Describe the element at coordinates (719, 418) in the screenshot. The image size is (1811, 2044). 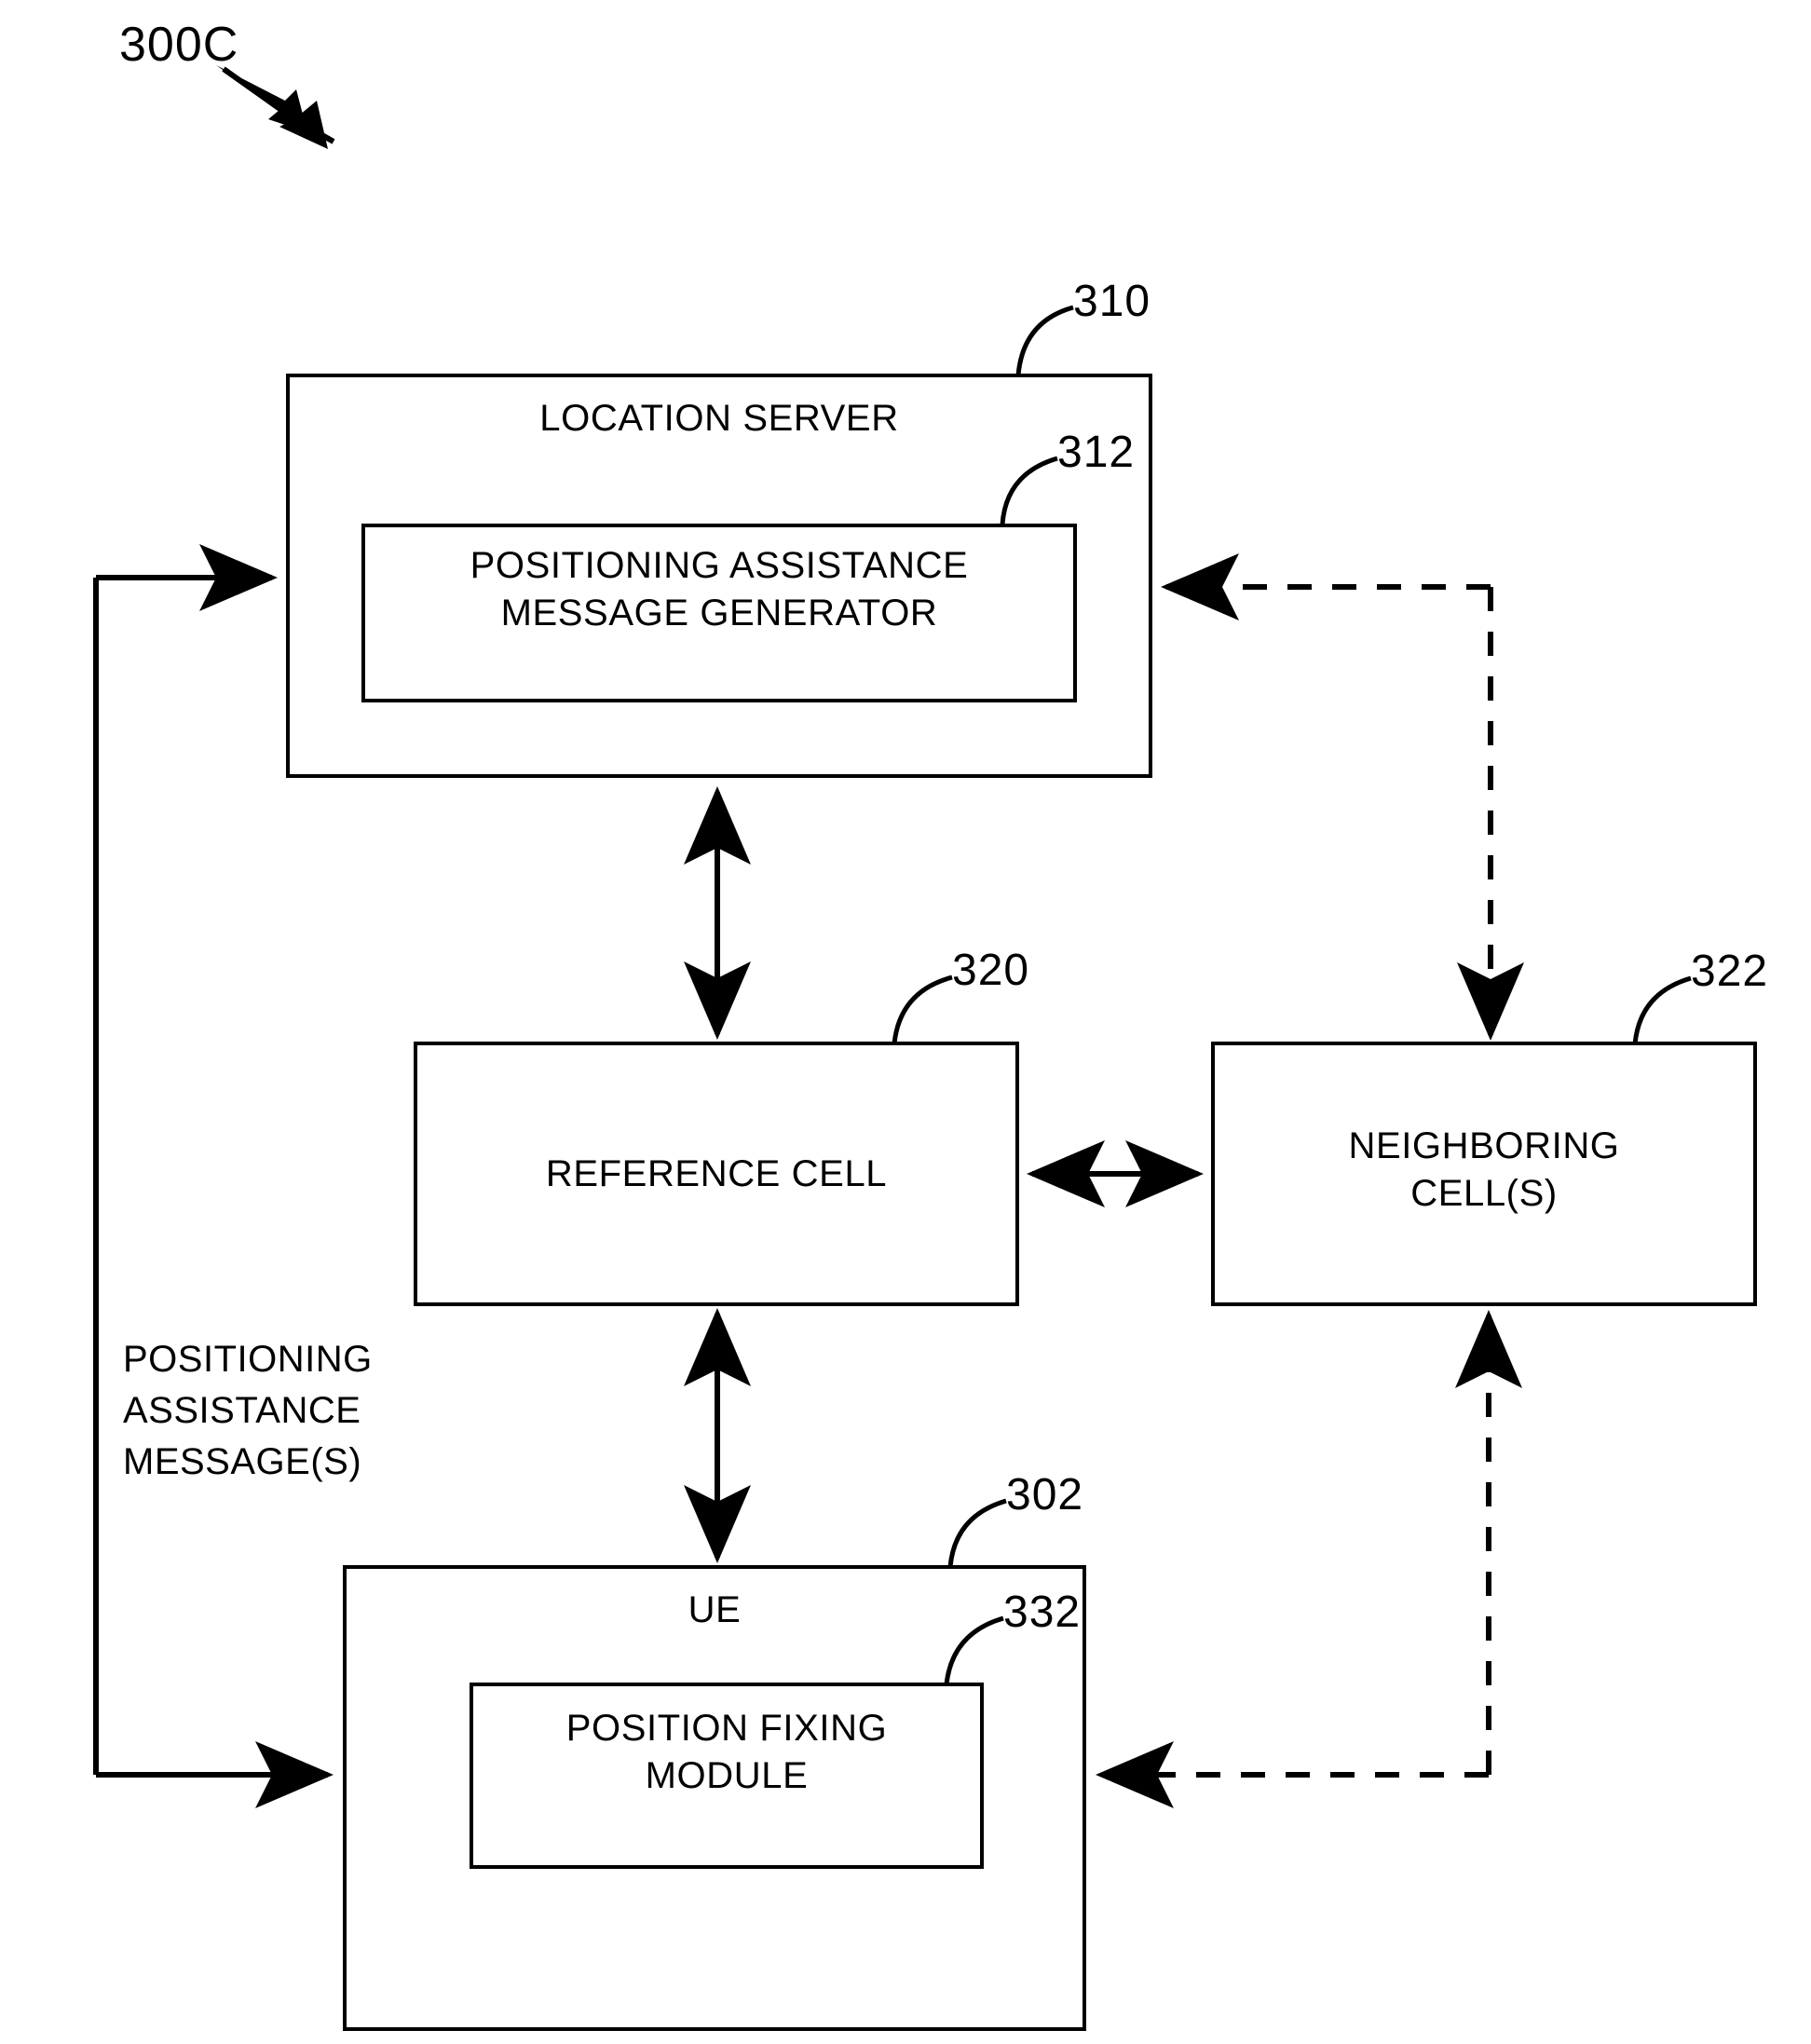
I see `node-location-server-title: LOCATION SERVER` at that location.